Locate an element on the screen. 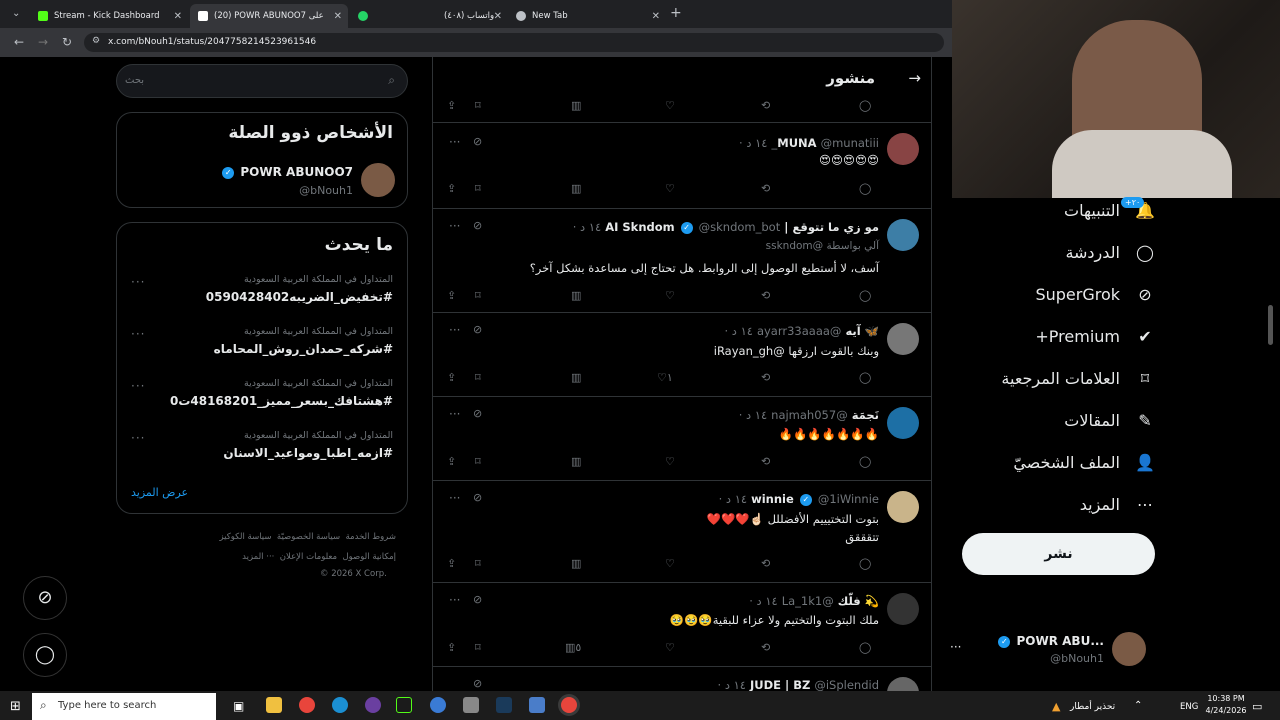 Image resolution: width=1280 pixels, height=720 pixels. trend-tag: #هشتافك_بسعر_مميز_48168201ت0 is located at coordinates (281, 401).